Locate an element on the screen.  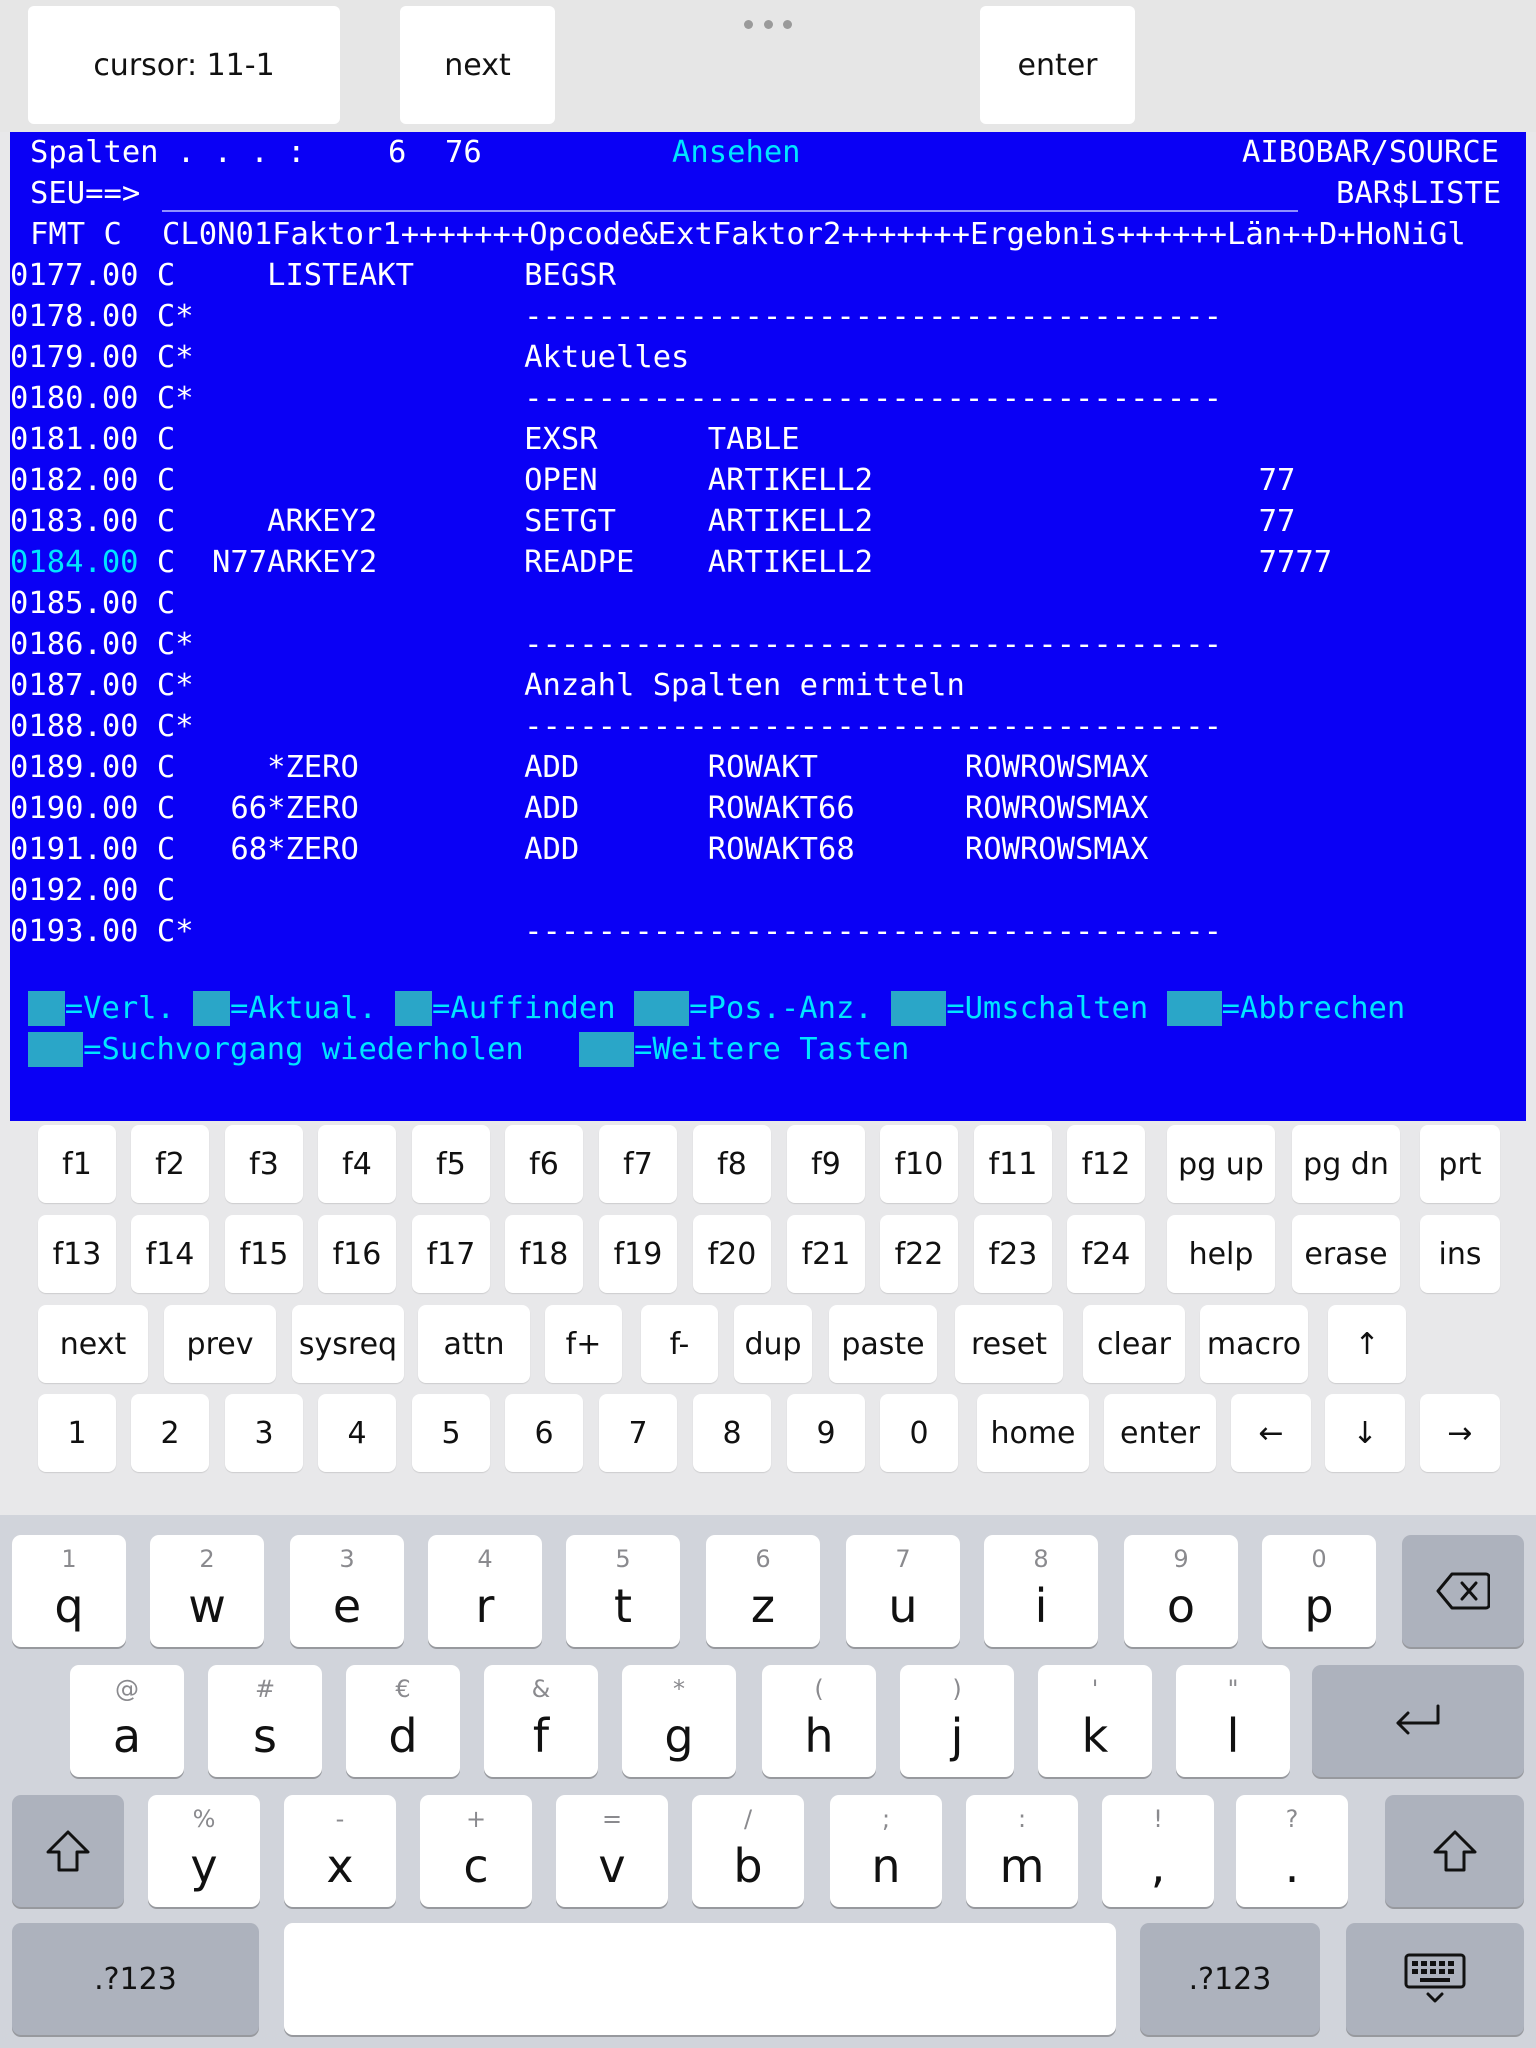
key-f: & f is located at coordinates (541, 1721).